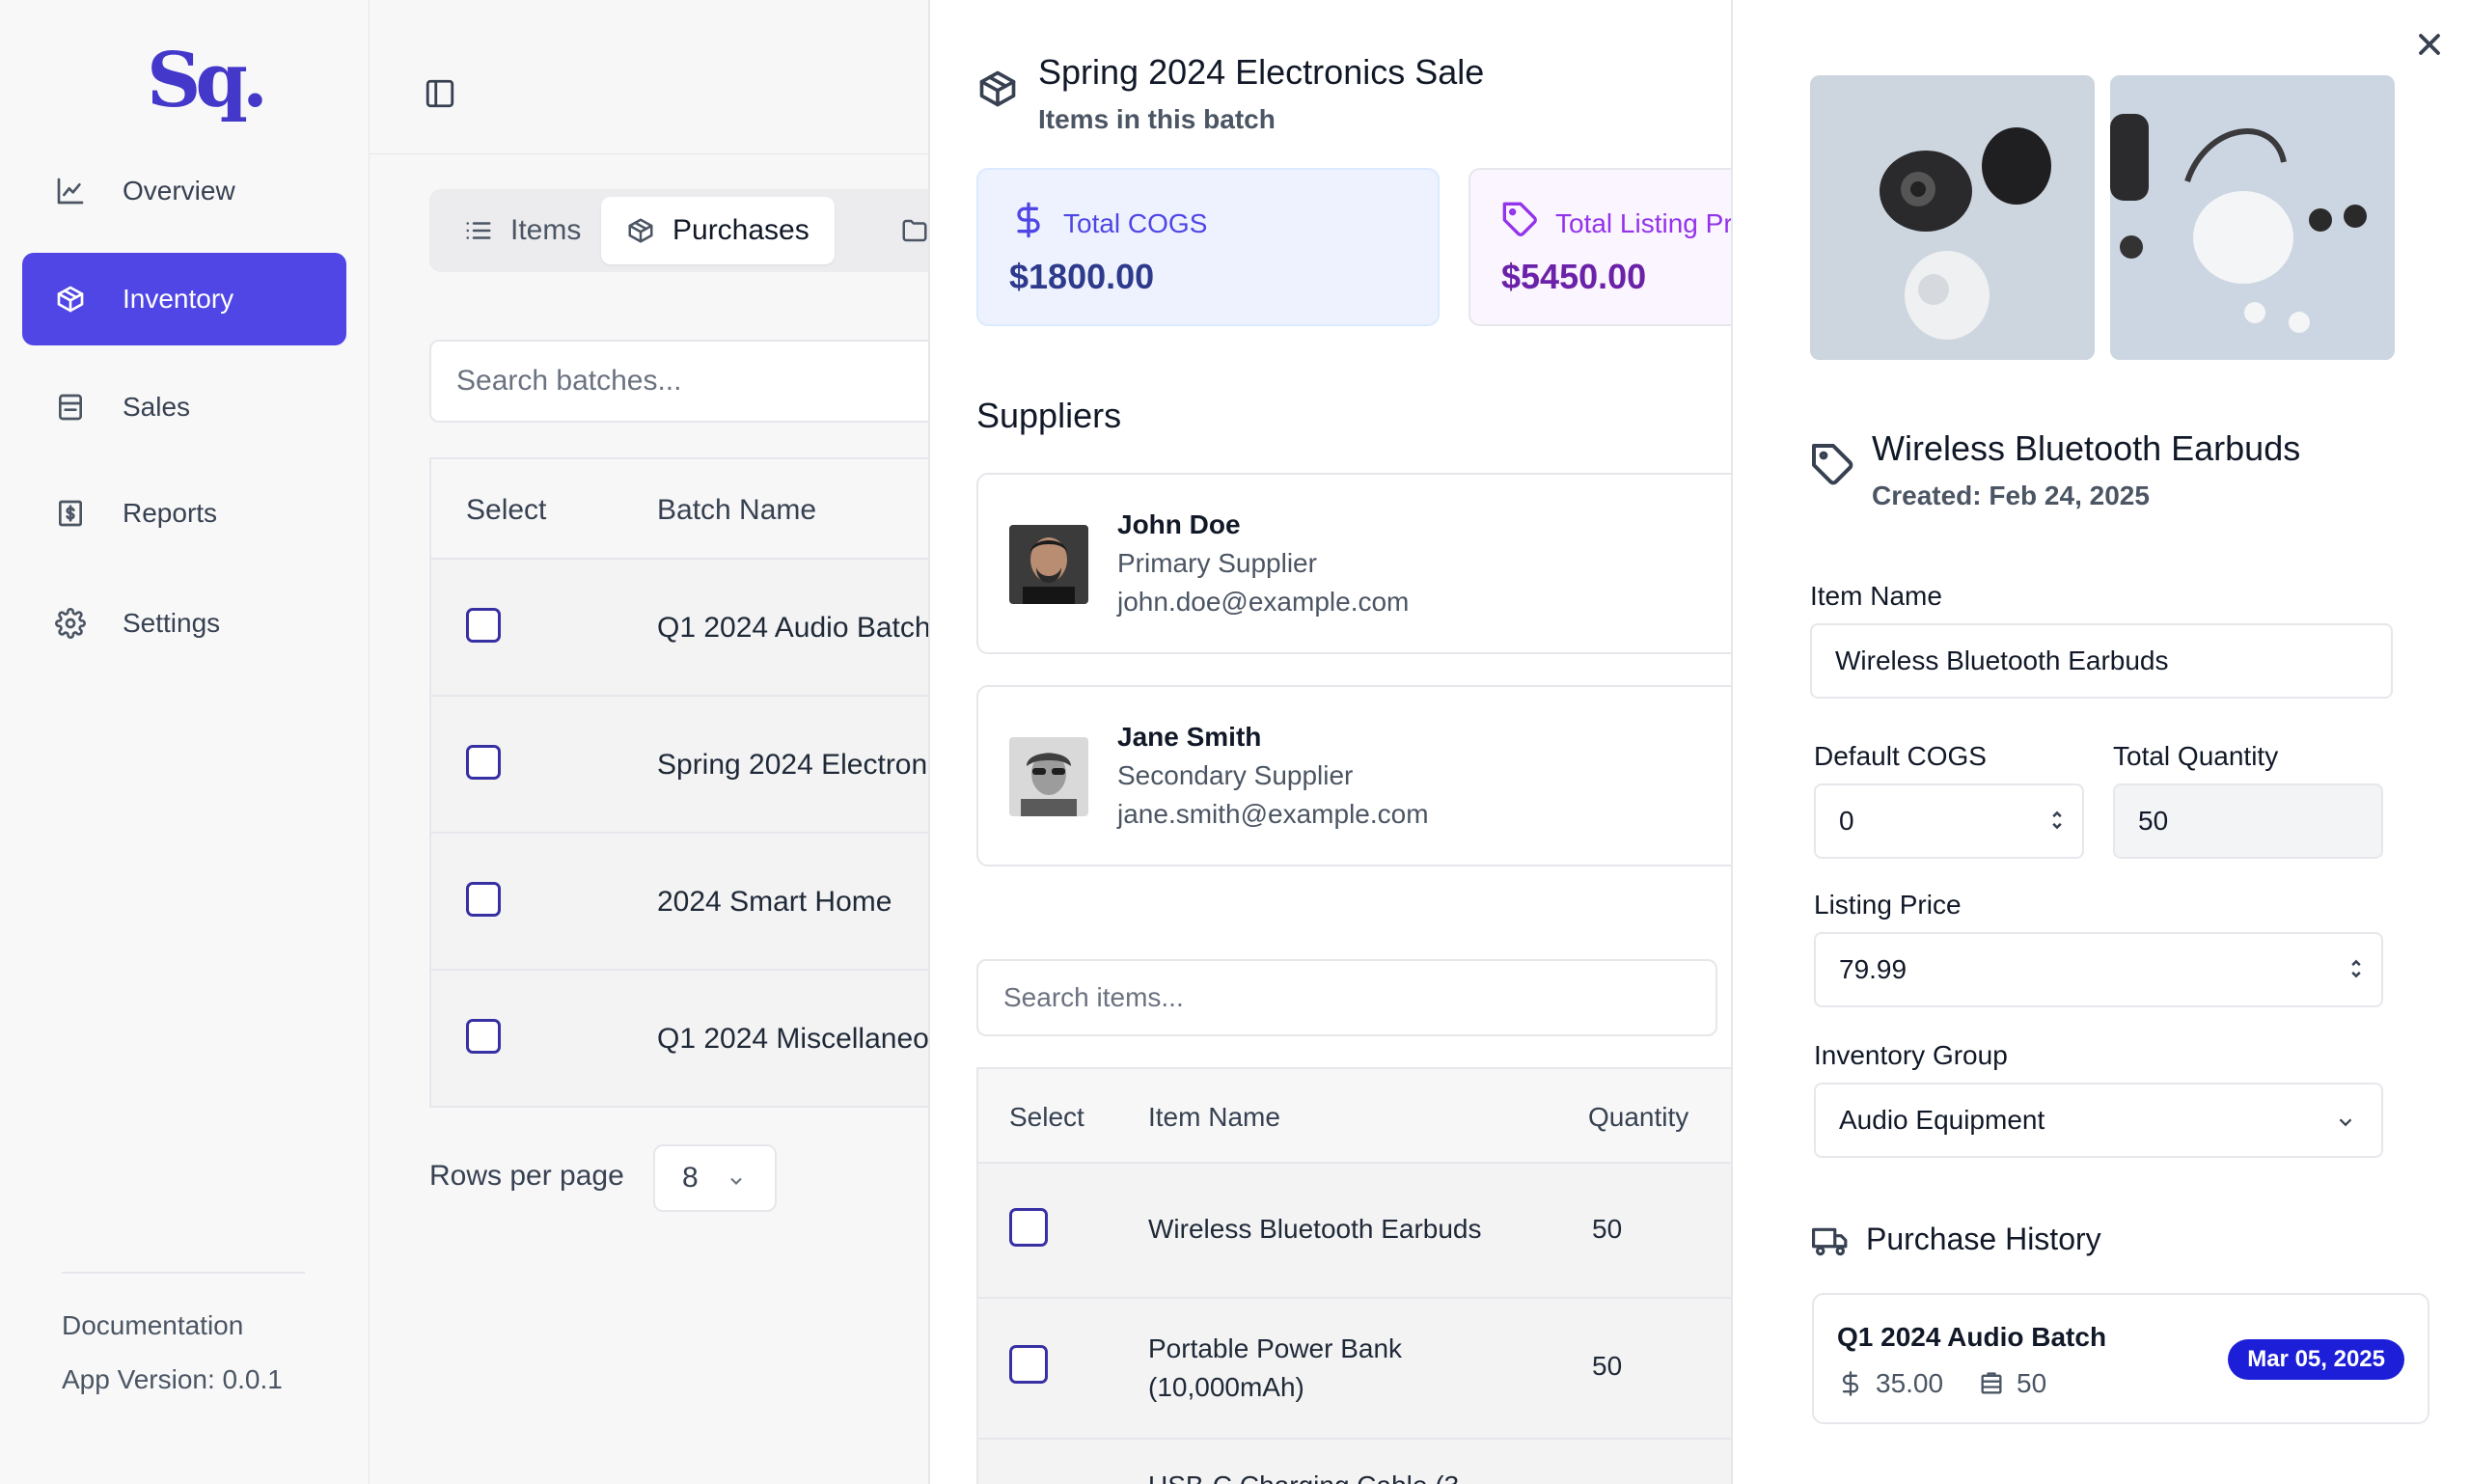  I want to click on tab-items: Items, so click(522, 230).